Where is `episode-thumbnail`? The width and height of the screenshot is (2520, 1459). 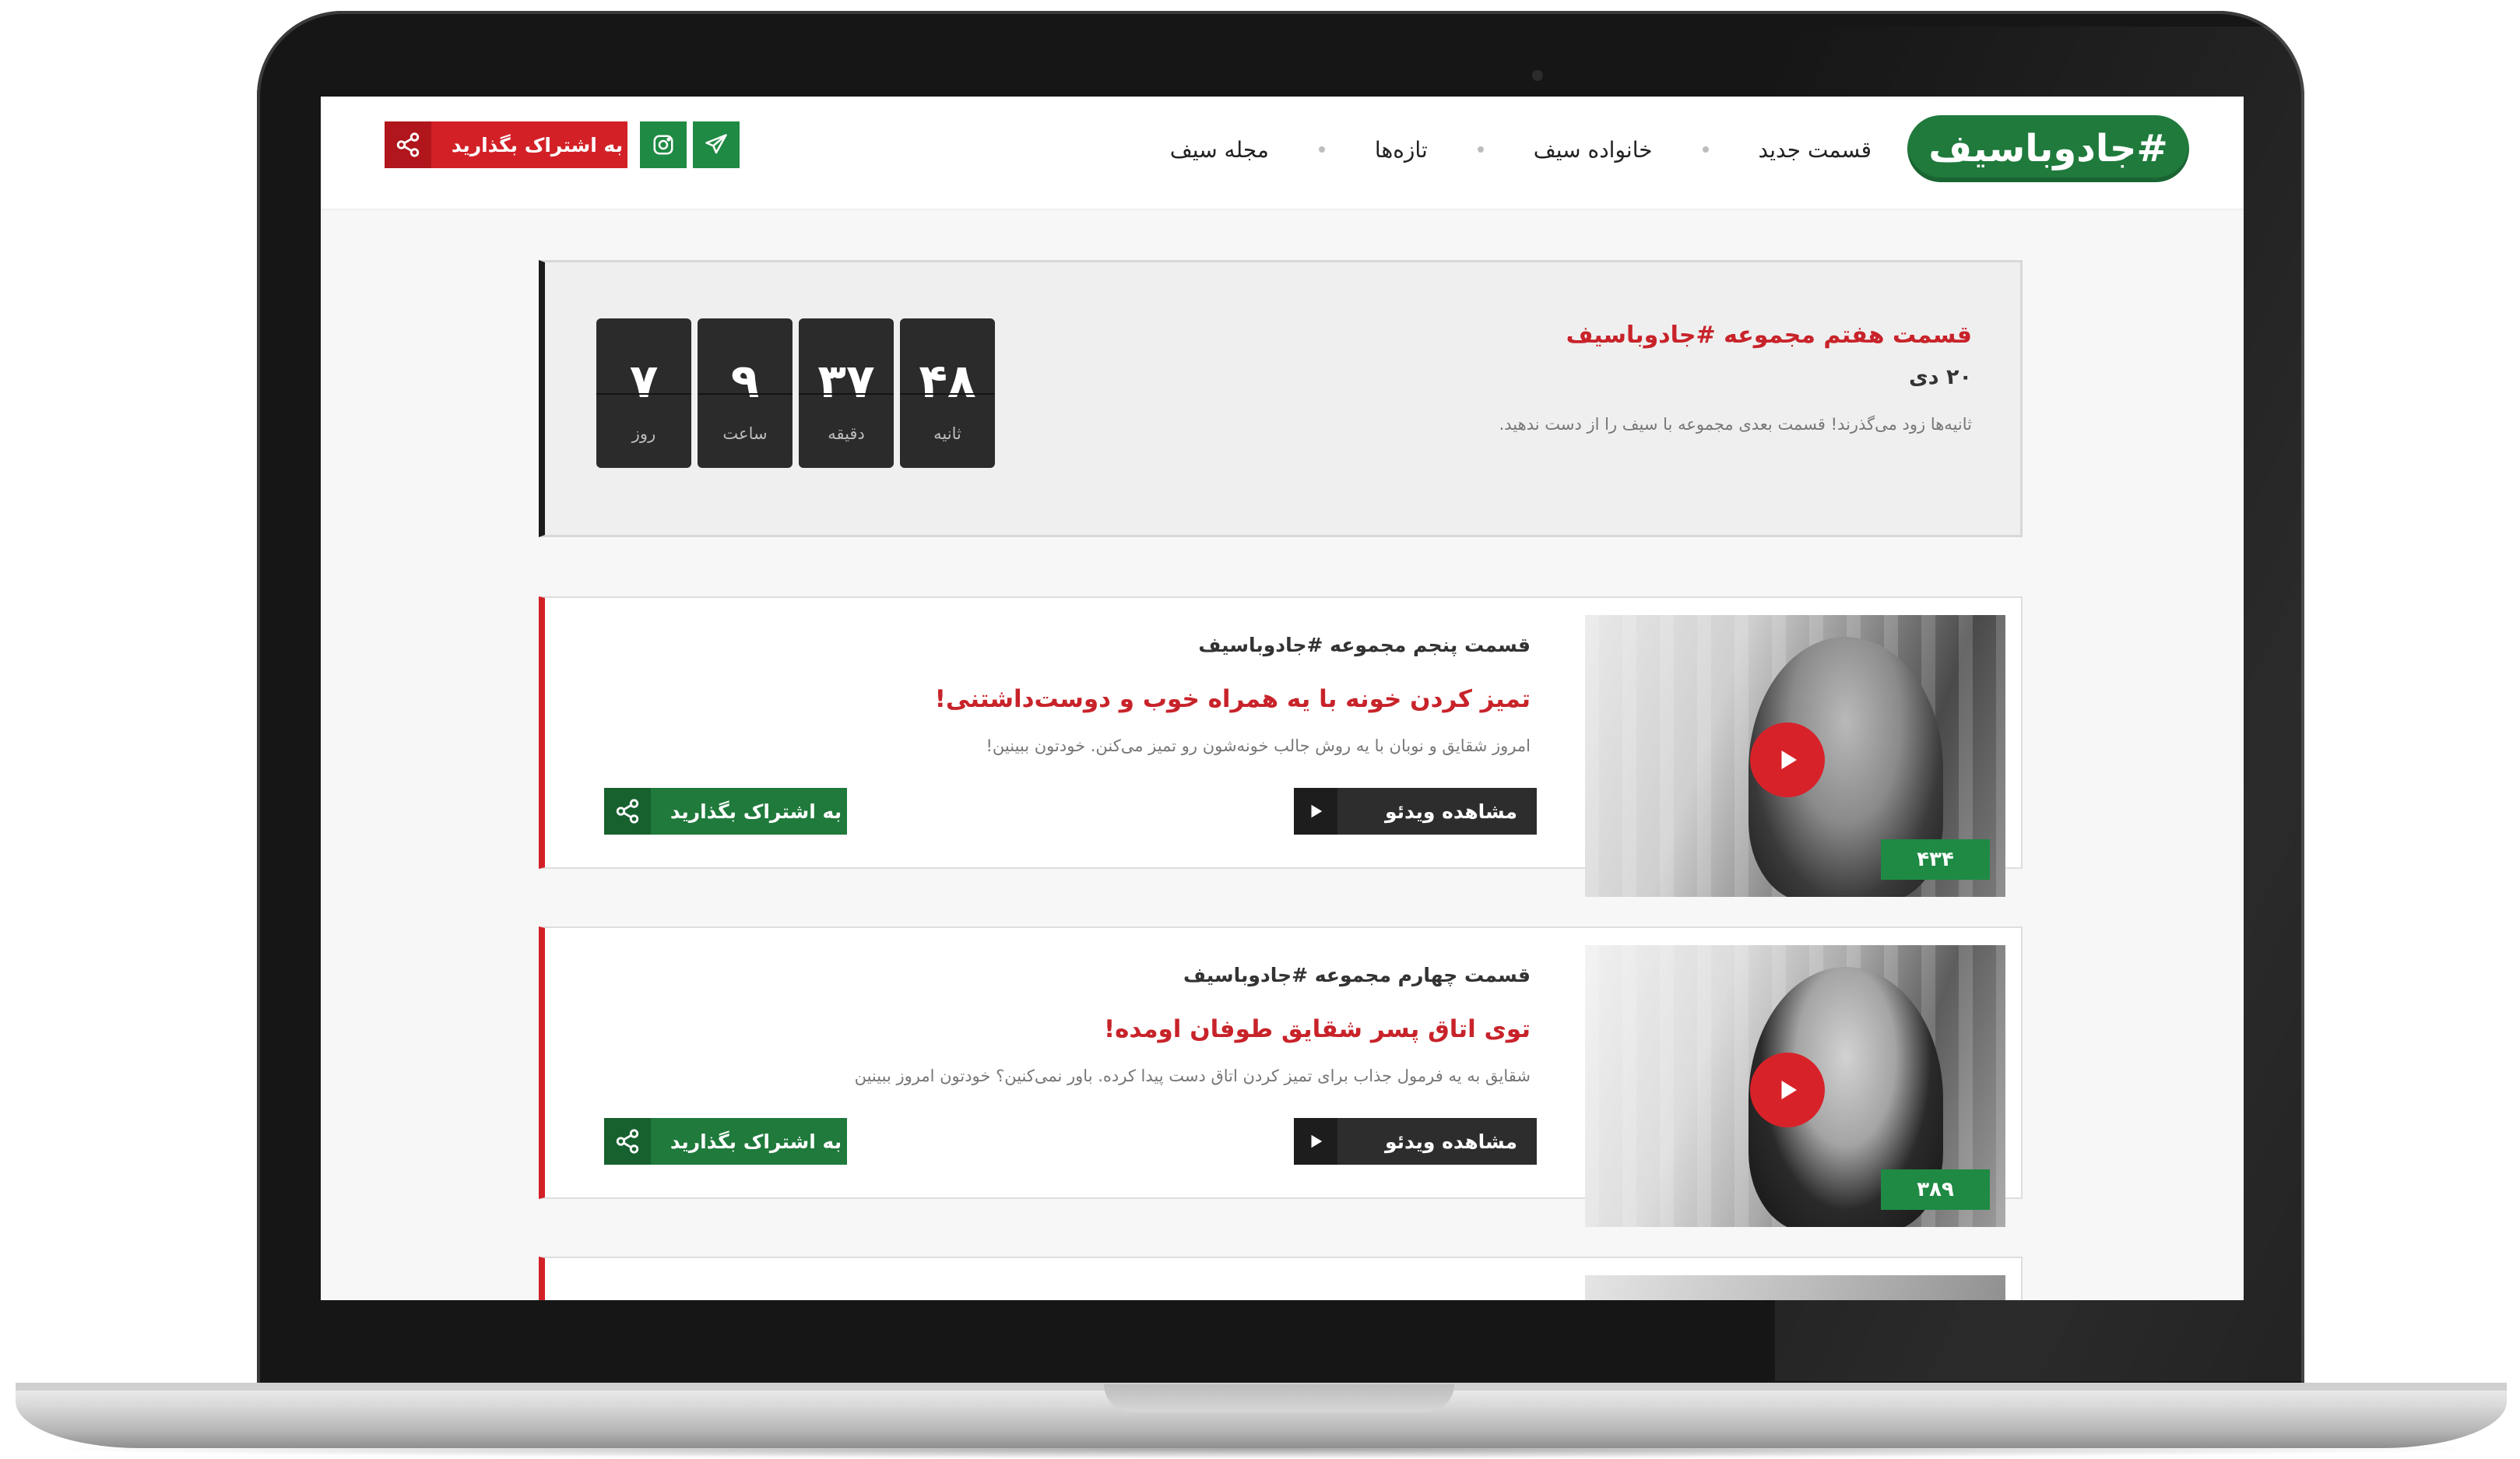 episode-thumbnail is located at coordinates (1795, 1287).